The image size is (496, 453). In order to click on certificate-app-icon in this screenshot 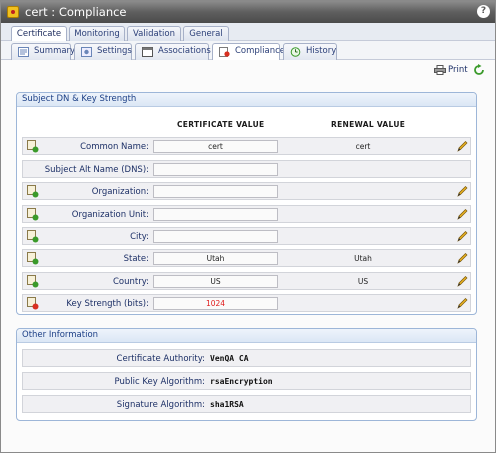, I will do `click(13, 12)`.